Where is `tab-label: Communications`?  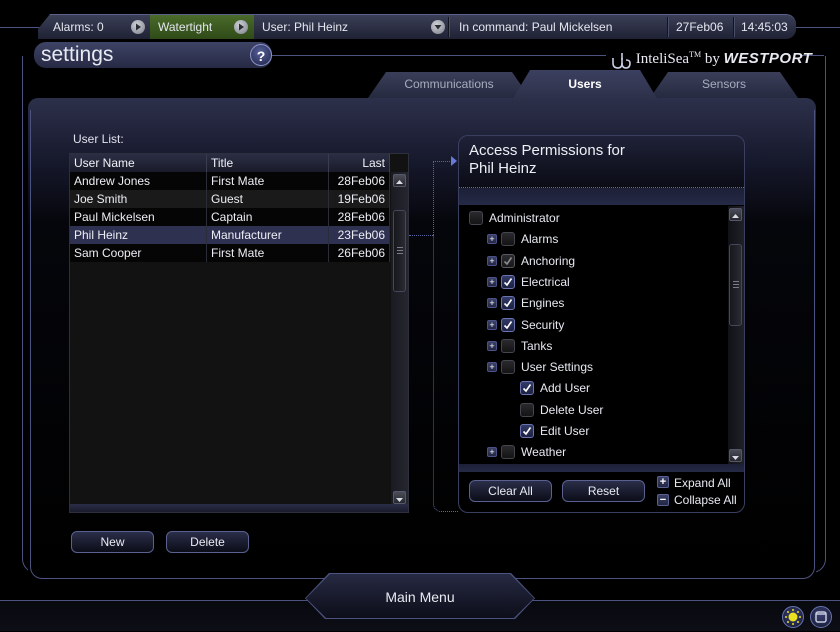
tab-label: Communications is located at coordinates (449, 84).